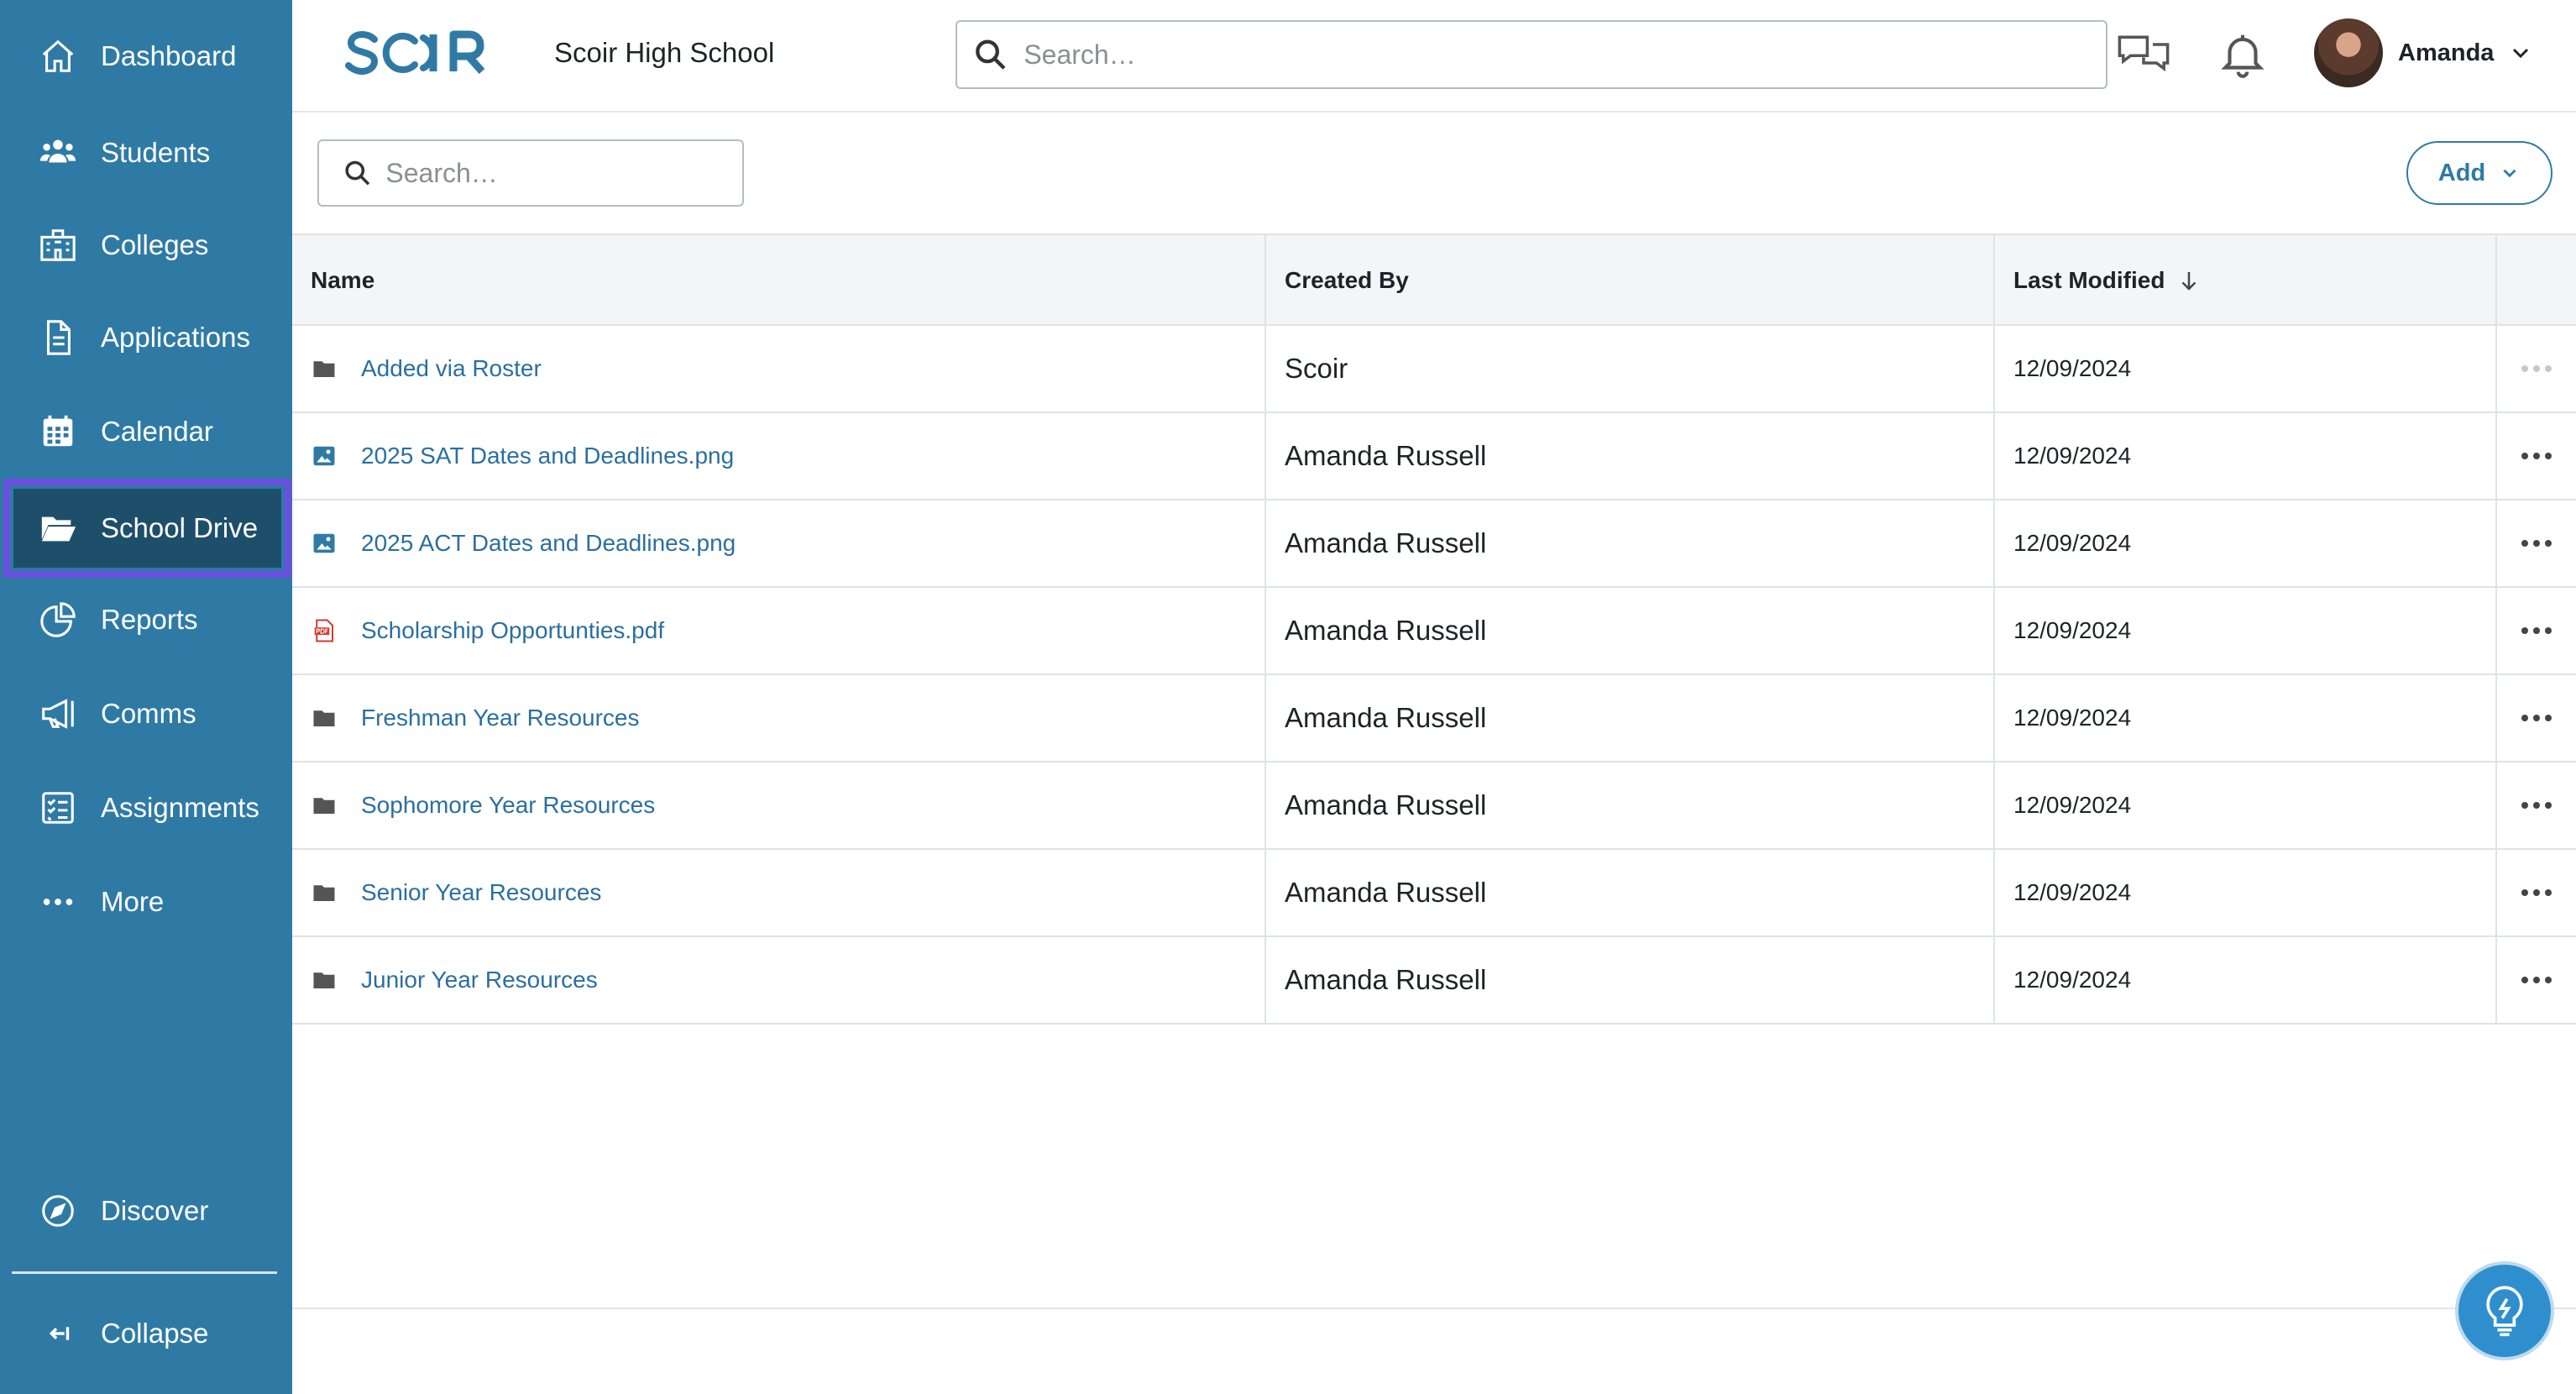 The image size is (2576, 1394). What do you see at coordinates (501, 718) in the screenshot?
I see `file-name-link: Freshman Year Resources` at bounding box center [501, 718].